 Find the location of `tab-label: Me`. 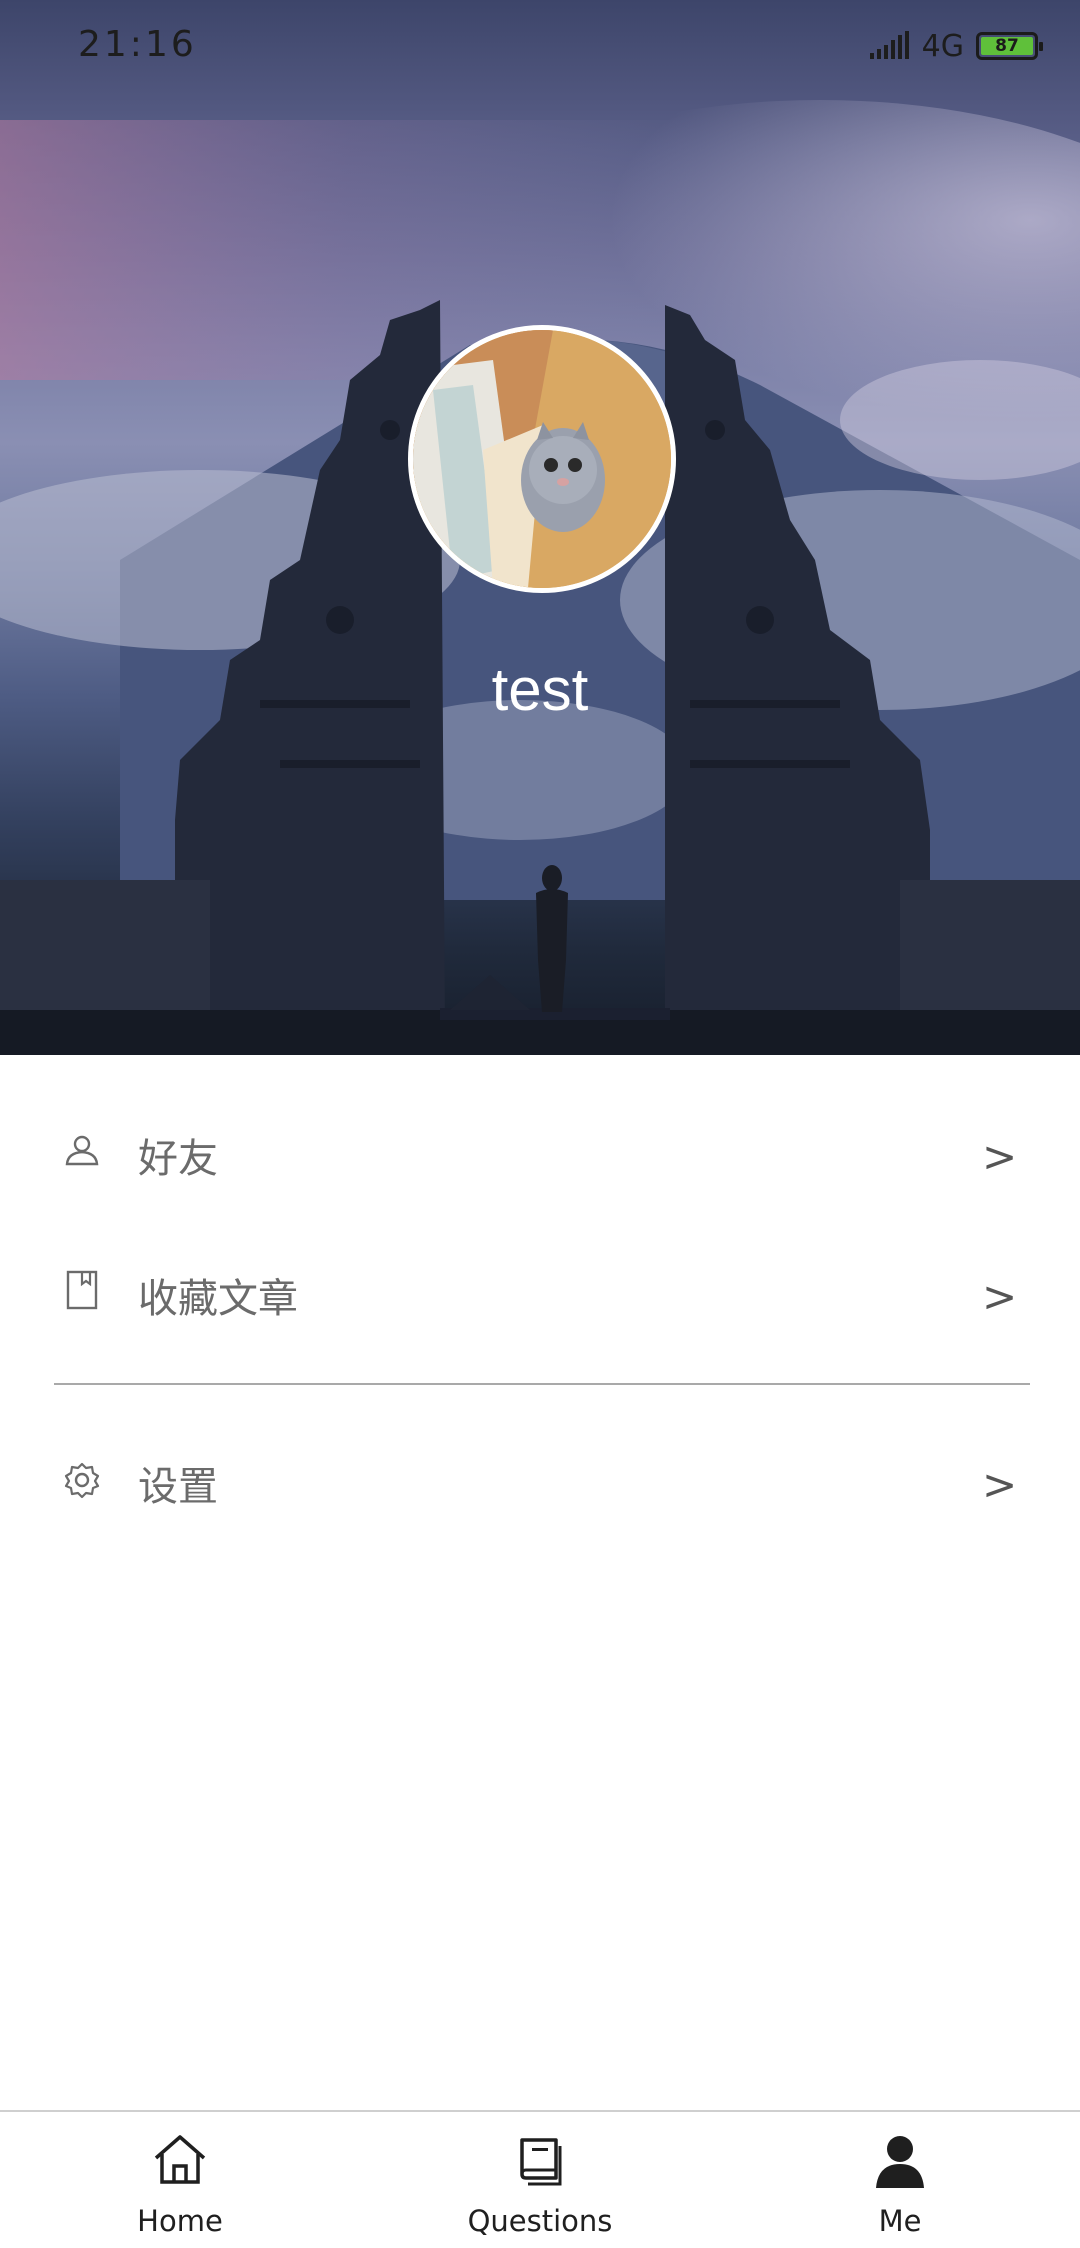

tab-label: Me is located at coordinates (900, 2221).